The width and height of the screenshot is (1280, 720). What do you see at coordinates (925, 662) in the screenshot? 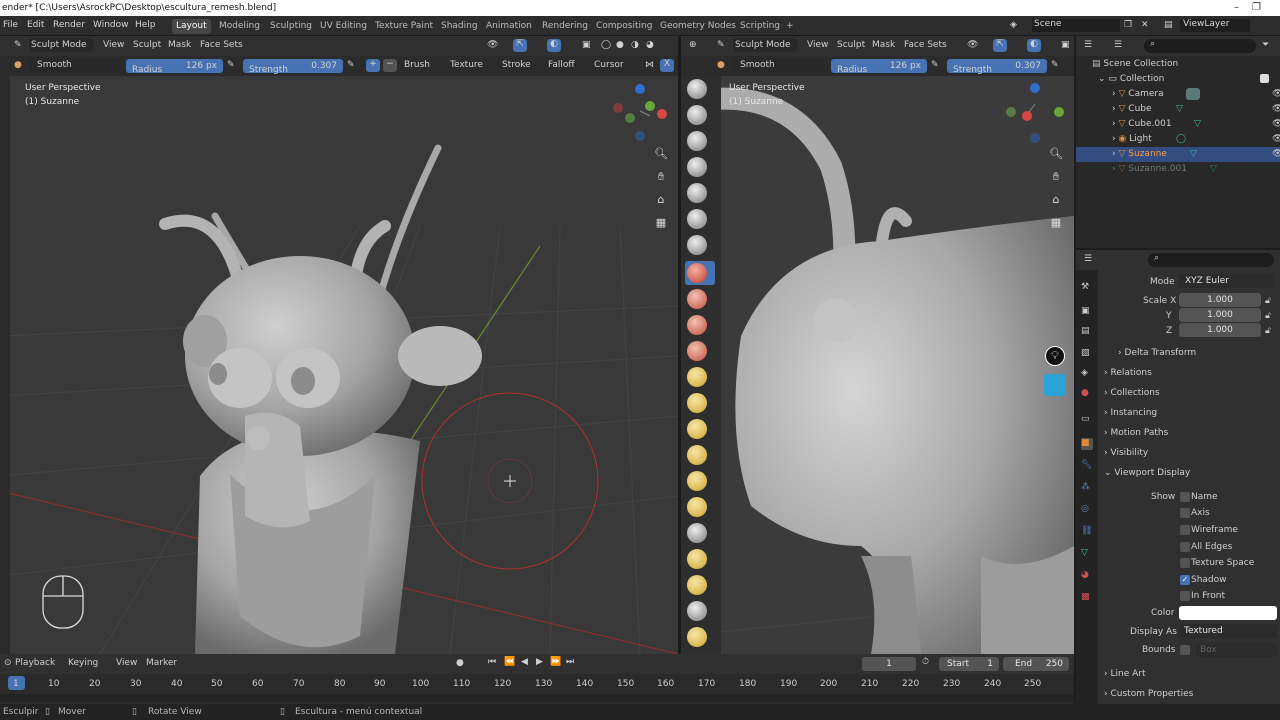
I see `stopwatch-icon: ⏱` at bounding box center [925, 662].